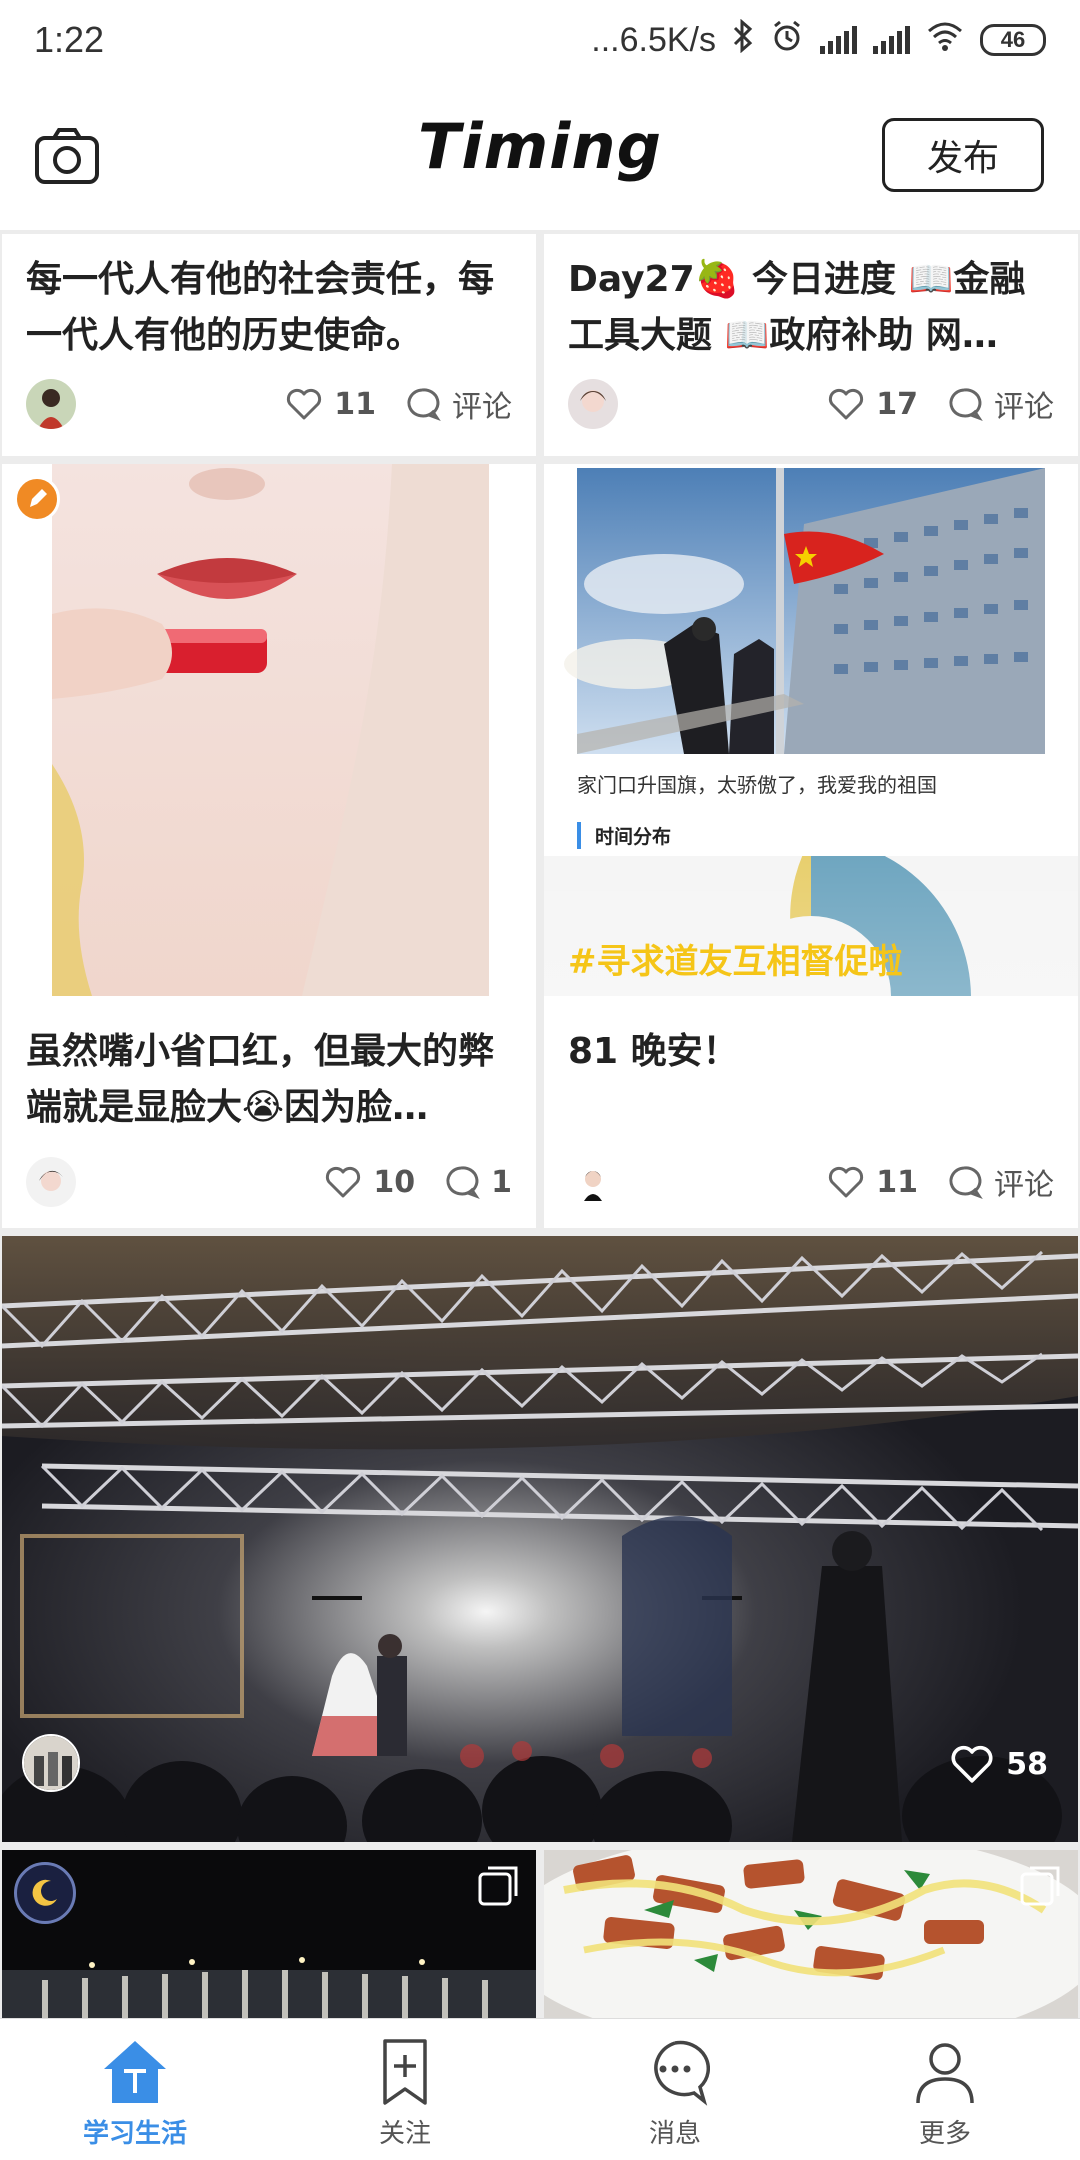 The height and width of the screenshot is (2160, 1080). I want to click on feed-card: Day27🍓 今日进度 📖金融工具大题 📖政府补助 网… 17 评论, so click(811, 345).